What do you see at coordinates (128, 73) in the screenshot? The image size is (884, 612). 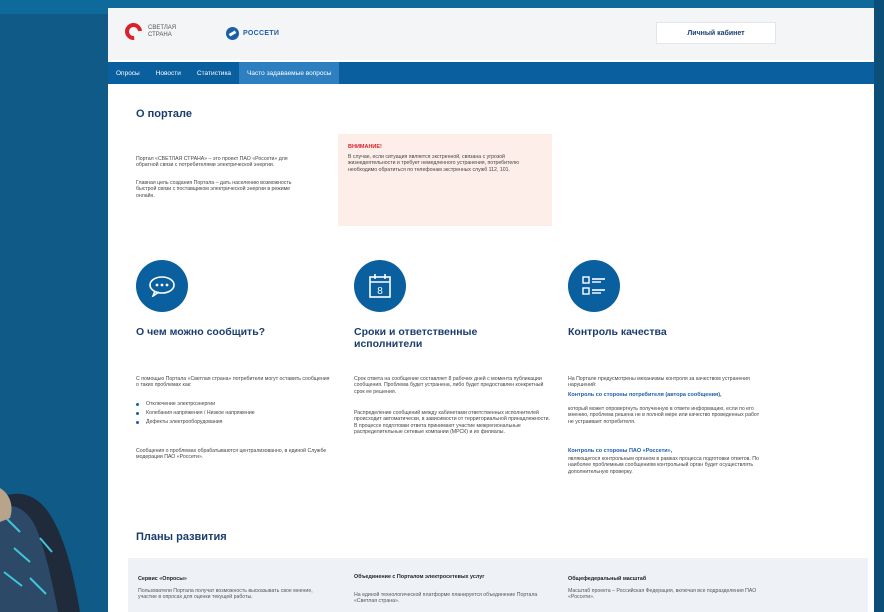 I see `nav-item-surveys: Опросы` at bounding box center [128, 73].